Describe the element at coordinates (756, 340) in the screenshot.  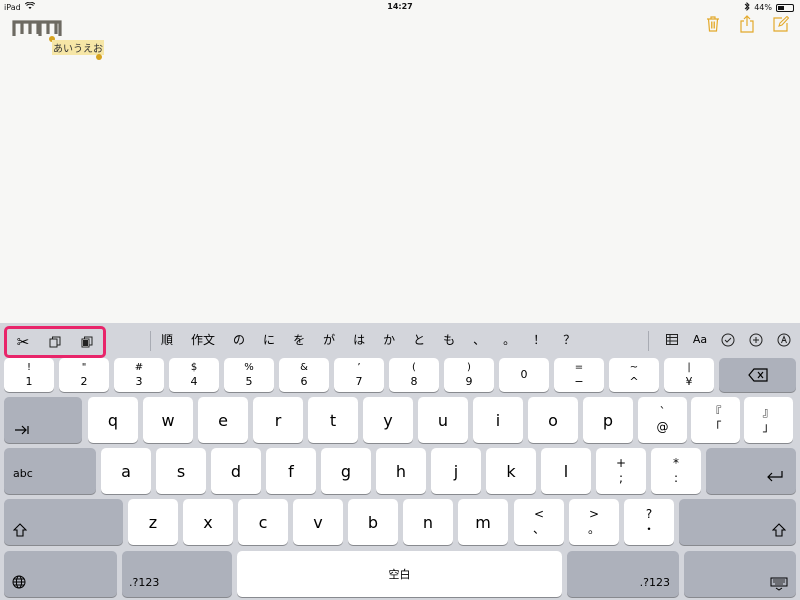
I see `add-icon` at that location.